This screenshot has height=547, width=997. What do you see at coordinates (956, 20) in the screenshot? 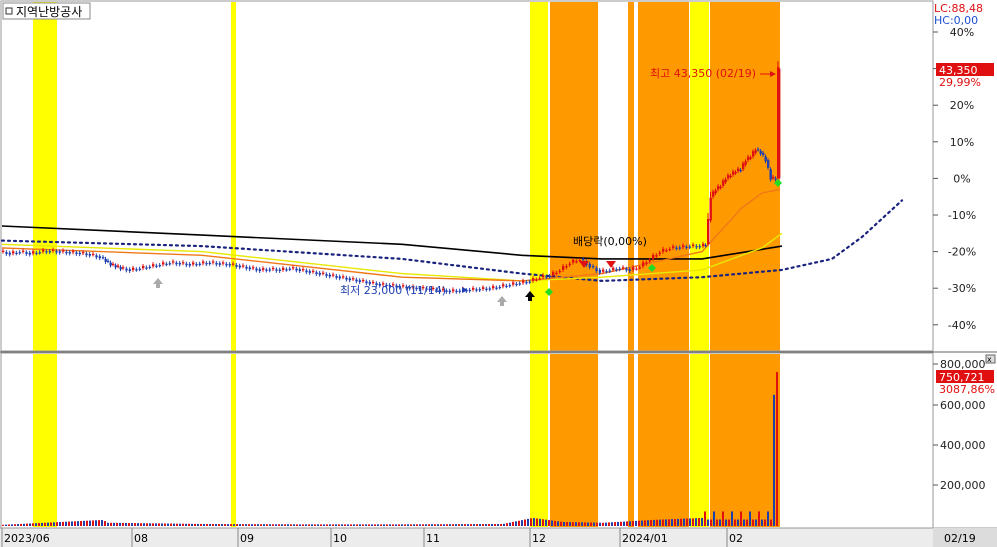
I see `hc-label: HC:0,00` at bounding box center [956, 20].